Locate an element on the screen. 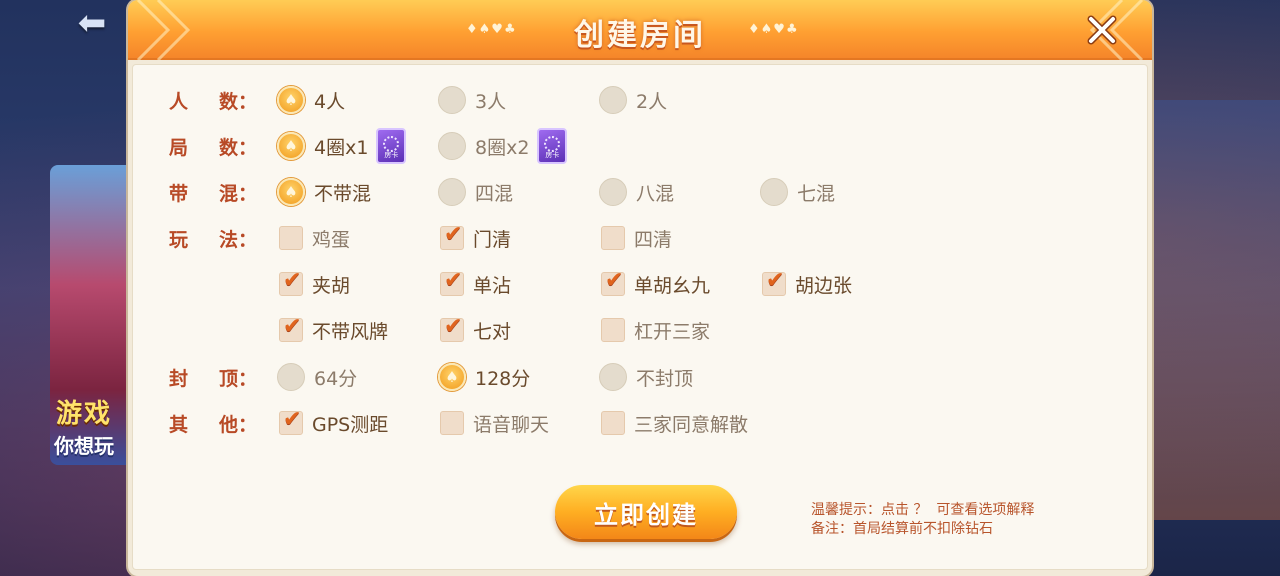 Image resolution: width=1280 pixels, height=576 pixels. rule-option: 鸡蛋 is located at coordinates (314, 238).